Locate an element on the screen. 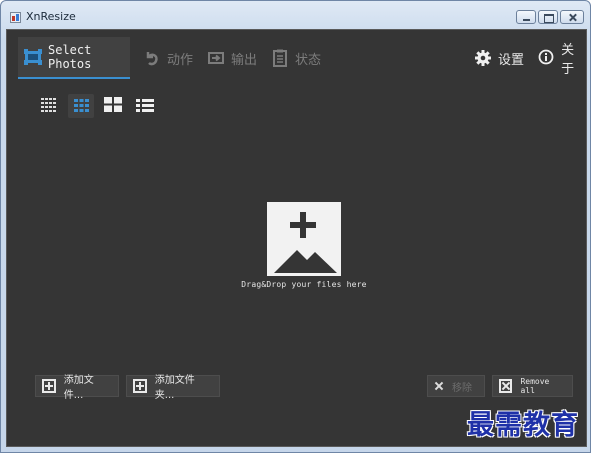 This screenshot has width=591, height=453. view-small-grid-button is located at coordinates (49, 106).